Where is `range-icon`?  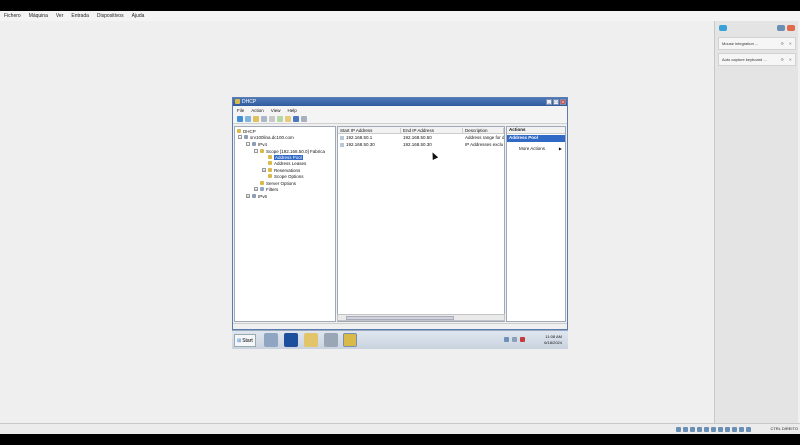
range-icon is located at coordinates (342, 138).